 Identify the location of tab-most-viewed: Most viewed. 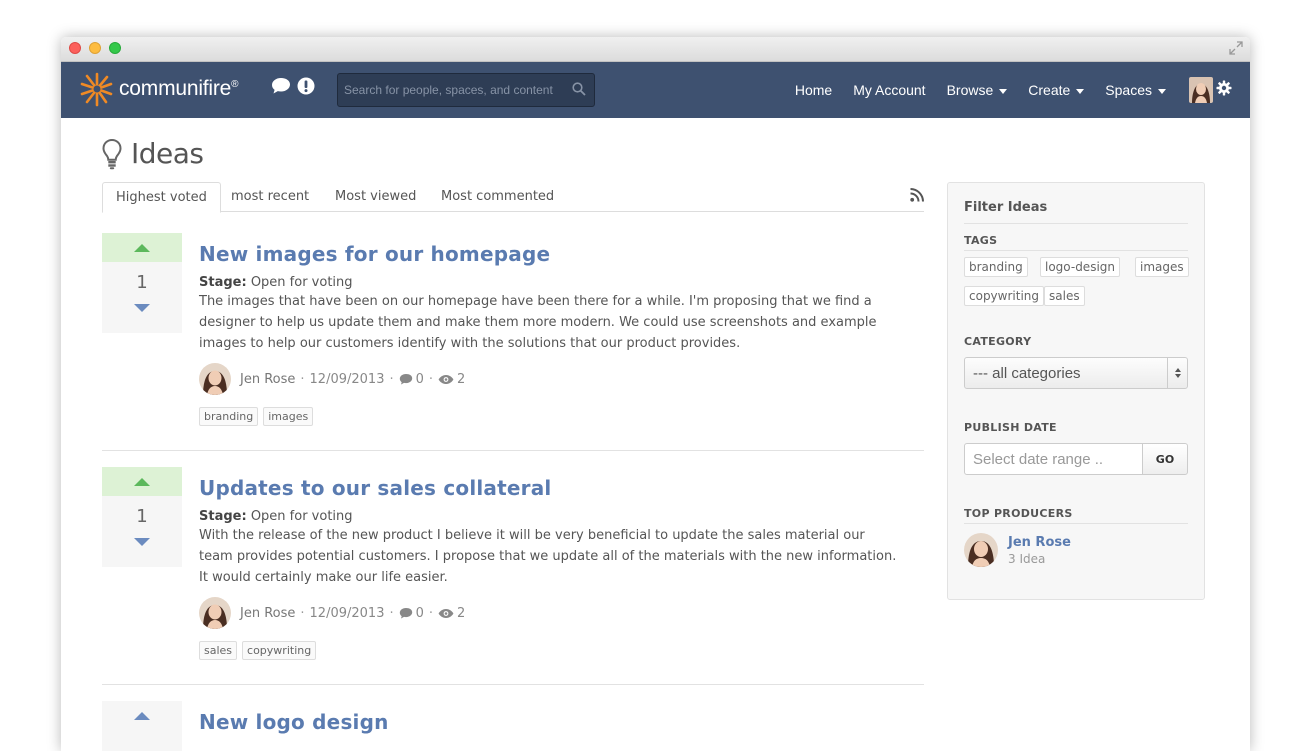
(375, 197).